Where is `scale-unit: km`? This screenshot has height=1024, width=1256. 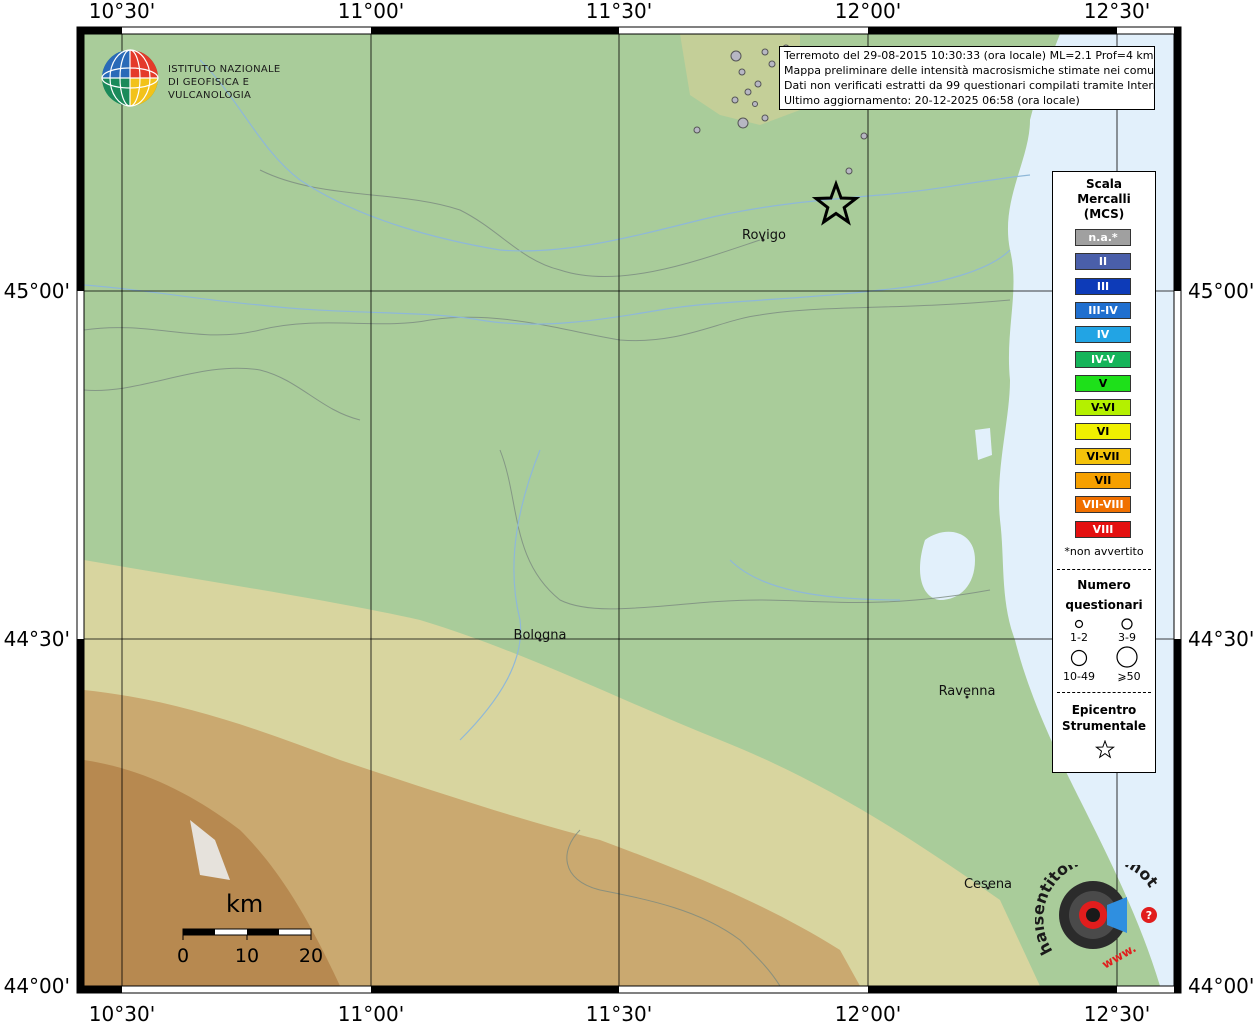 scale-unit: km is located at coordinates (245, 904).